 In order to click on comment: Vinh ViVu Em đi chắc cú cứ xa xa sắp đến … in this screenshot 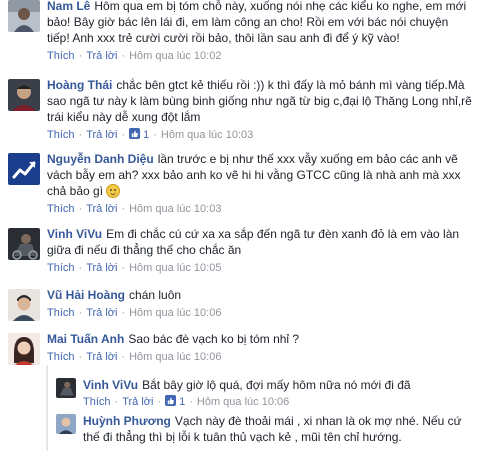, I will do `click(241, 251)`.